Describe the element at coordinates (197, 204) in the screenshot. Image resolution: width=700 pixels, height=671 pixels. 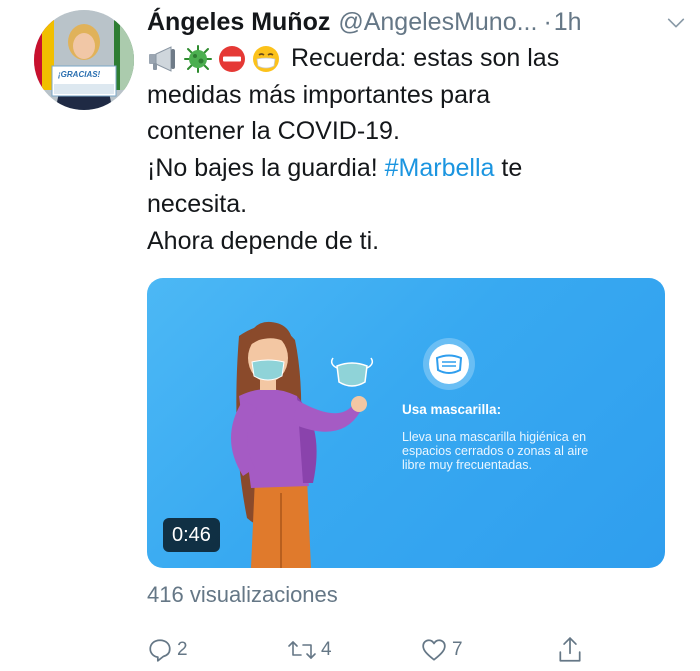
I see `tweet-text-line-5: necesita.` at that location.